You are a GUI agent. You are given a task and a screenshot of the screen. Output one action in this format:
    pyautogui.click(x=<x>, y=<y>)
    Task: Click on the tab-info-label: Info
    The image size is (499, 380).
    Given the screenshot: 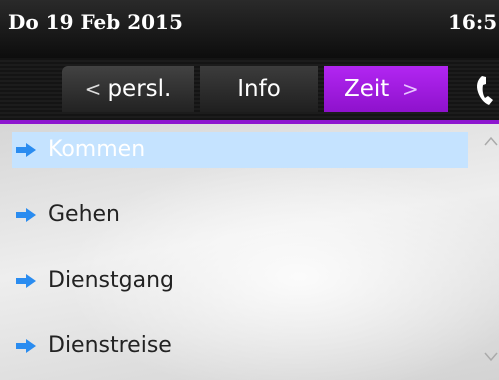 What is the action you would take?
    pyautogui.click(x=259, y=89)
    